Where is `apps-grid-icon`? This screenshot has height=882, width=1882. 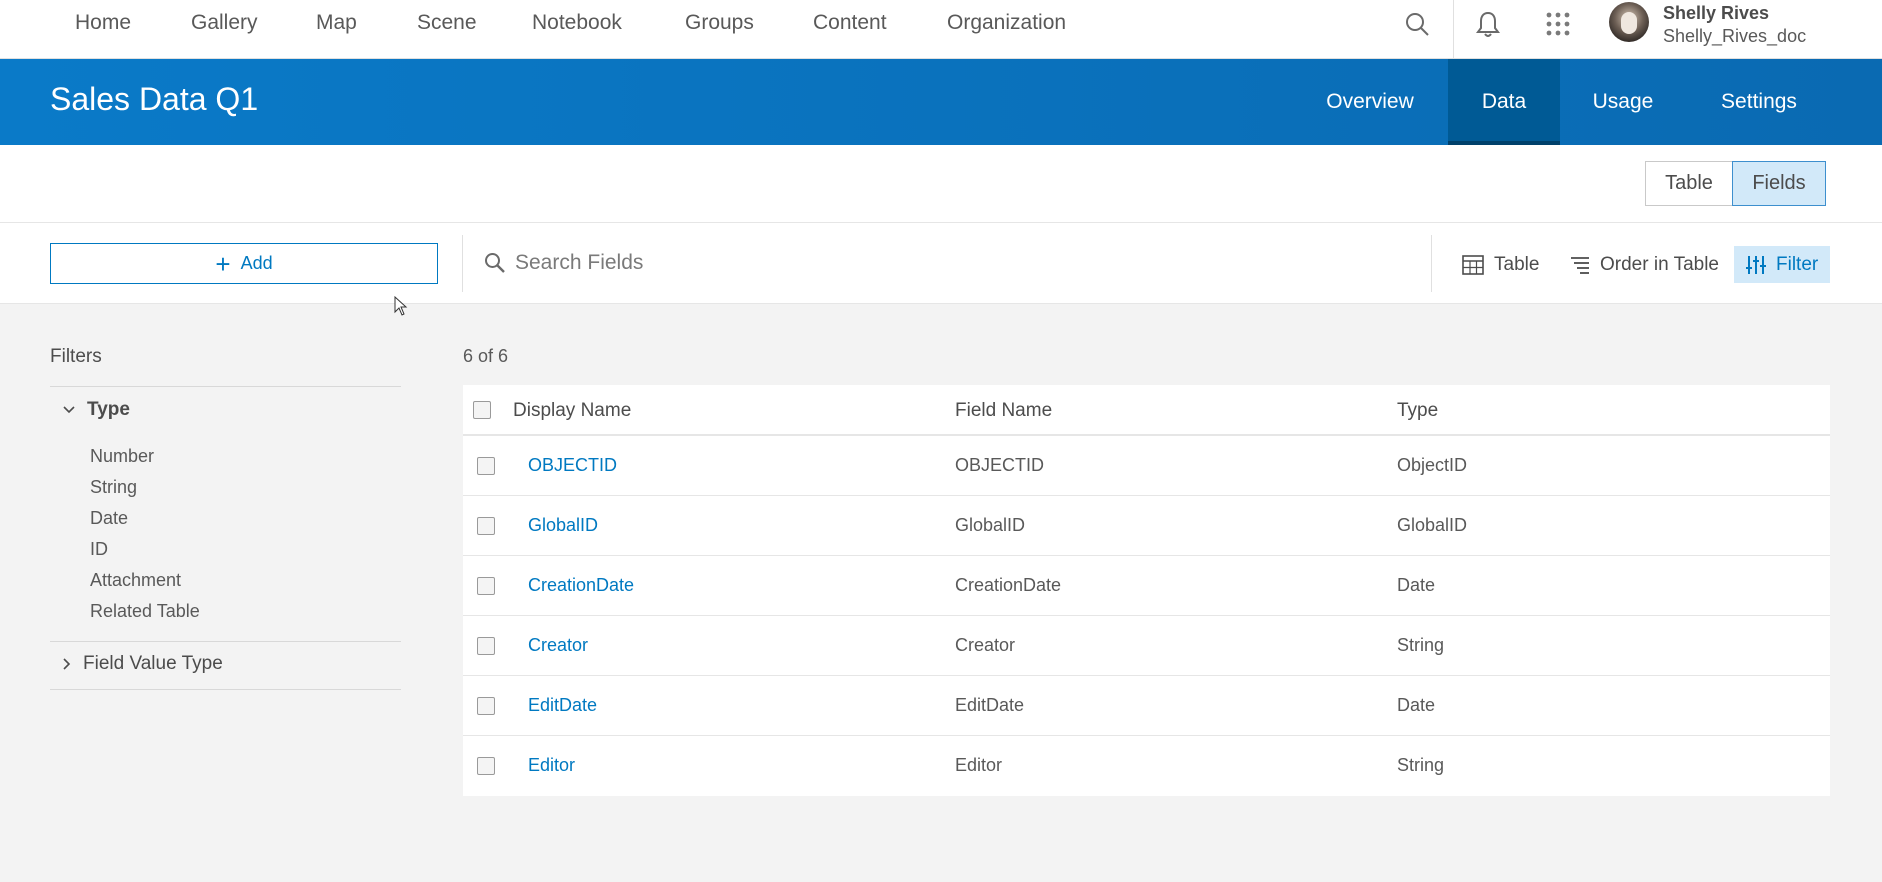 apps-grid-icon is located at coordinates (1558, 24).